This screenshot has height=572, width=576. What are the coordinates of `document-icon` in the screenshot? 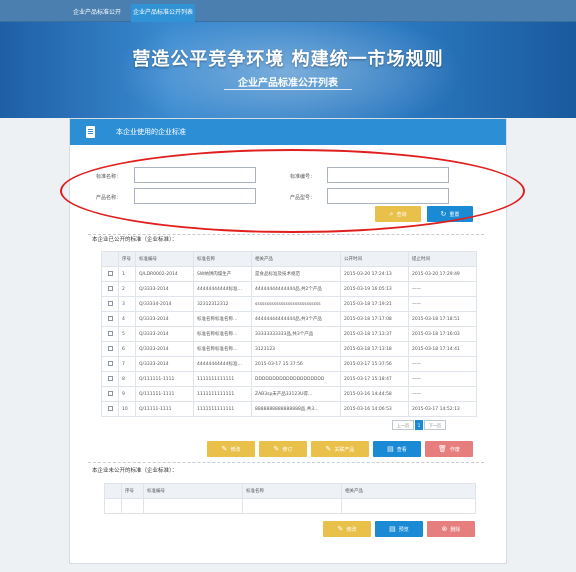 It's located at (90, 132).